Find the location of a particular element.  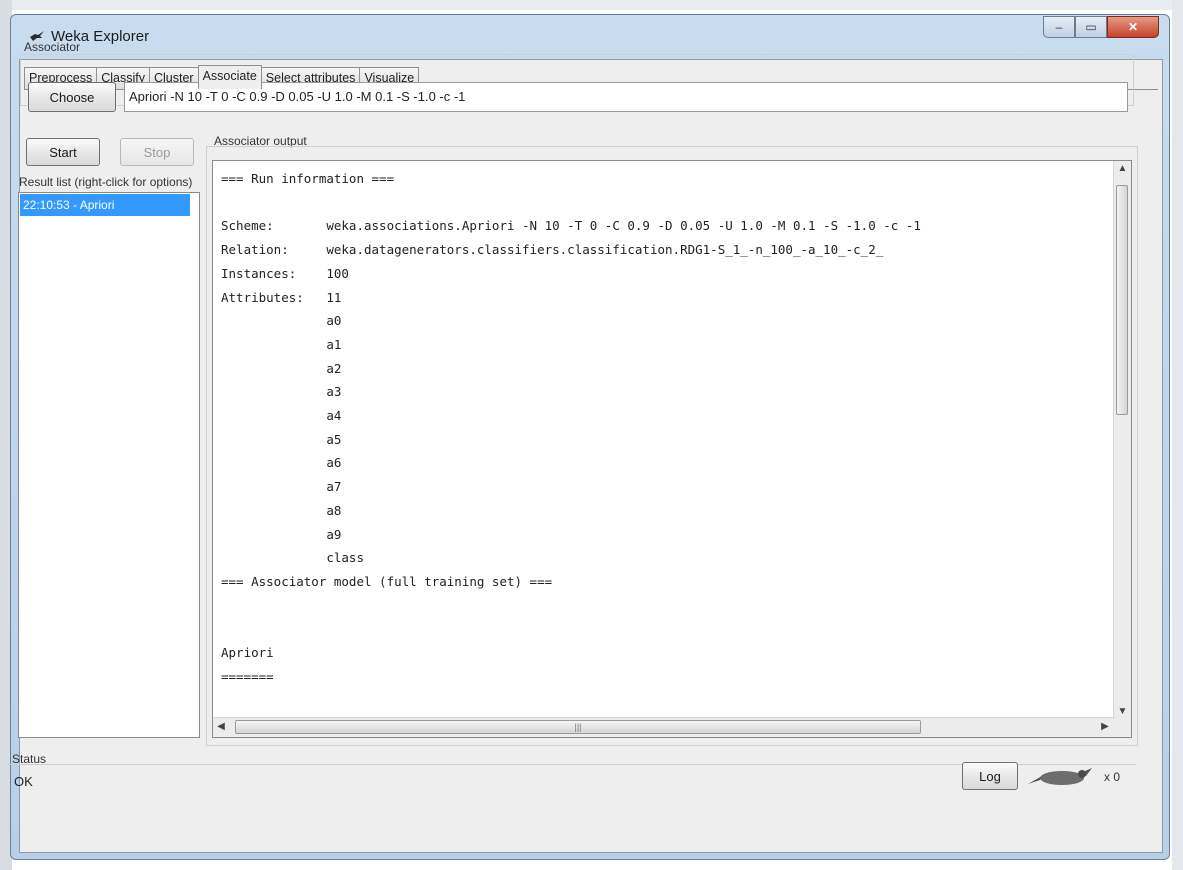

result-list-label: Result list (right-click for options) is located at coordinates (106, 182).